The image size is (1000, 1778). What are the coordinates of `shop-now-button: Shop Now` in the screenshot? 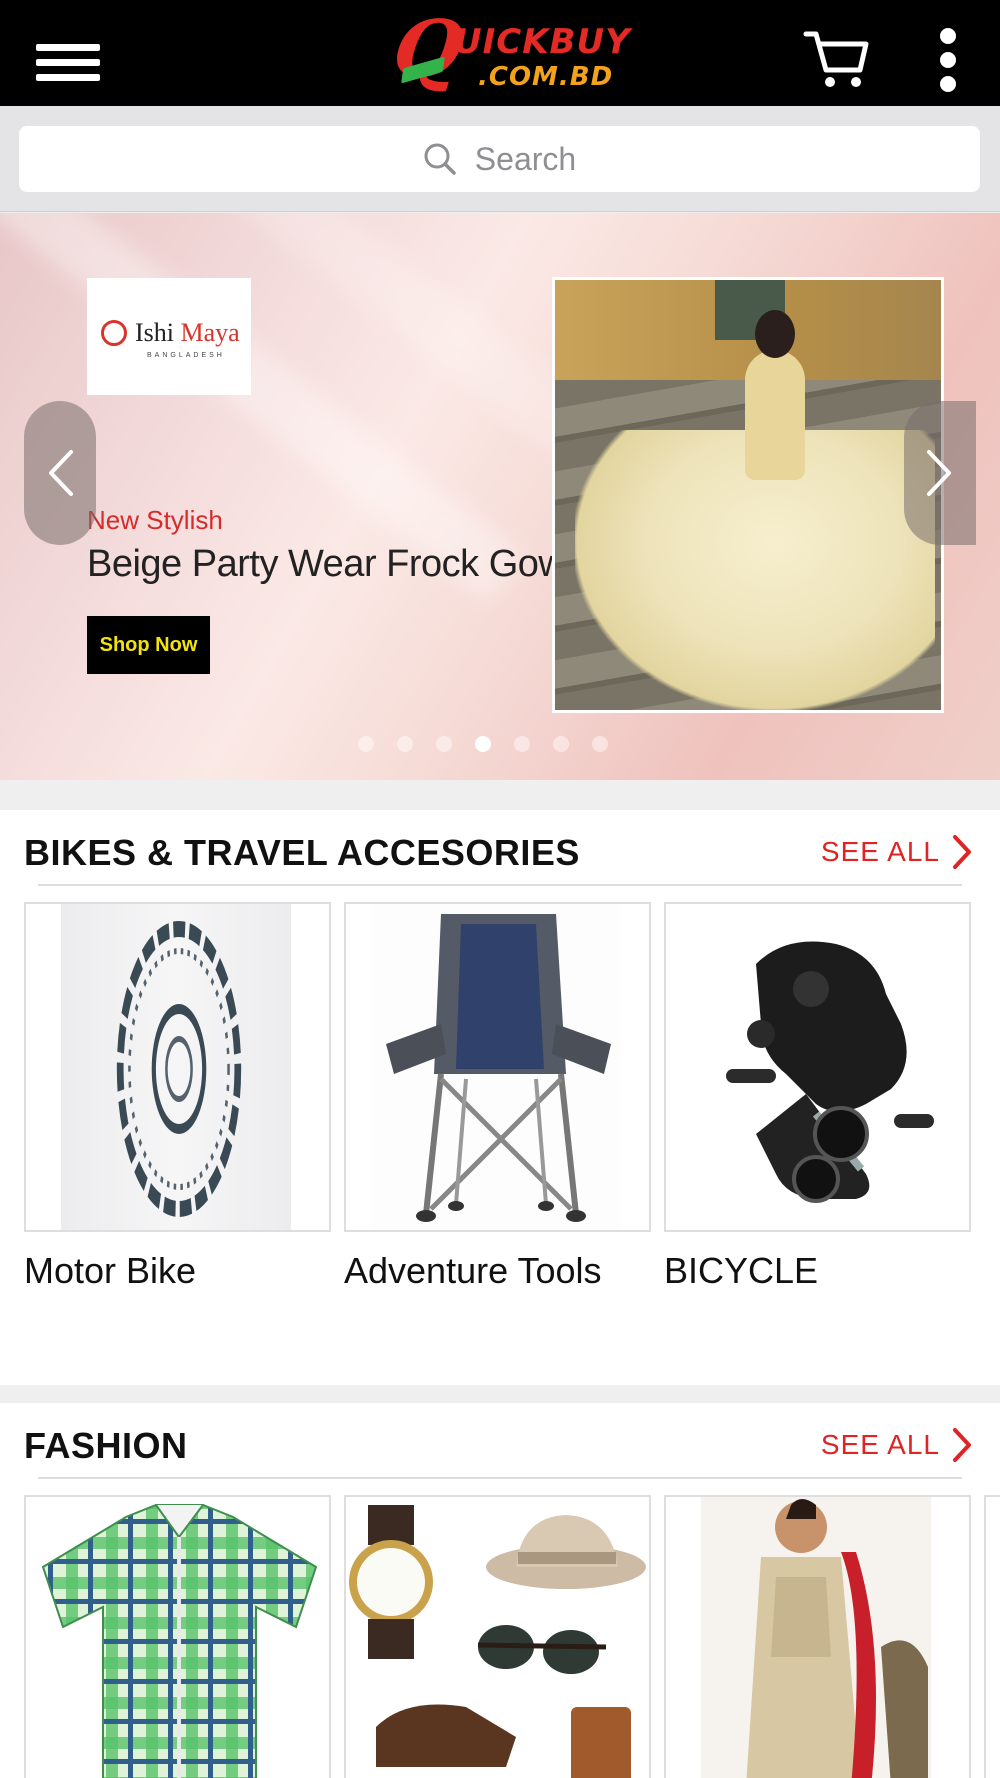 It's located at (148, 645).